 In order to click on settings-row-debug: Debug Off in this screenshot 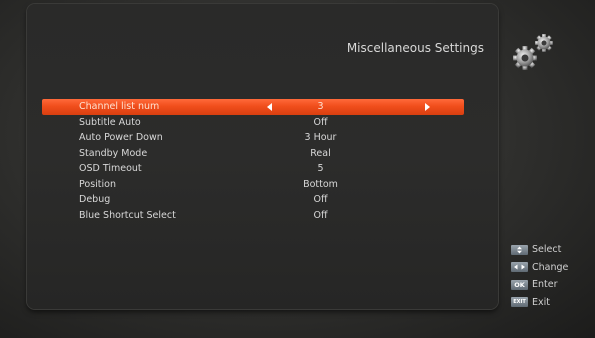, I will do `click(253, 200)`.